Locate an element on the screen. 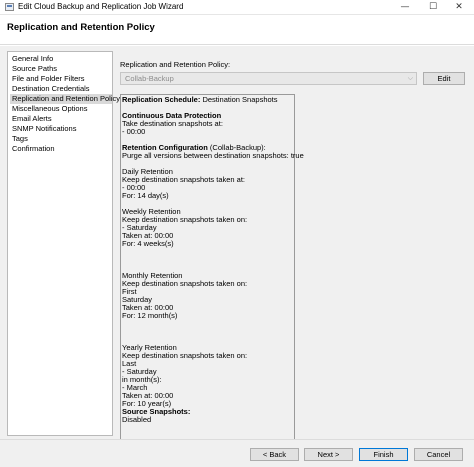 This screenshot has height=467, width=474. policy-selected-value: Collab-Backup is located at coordinates (149, 78).